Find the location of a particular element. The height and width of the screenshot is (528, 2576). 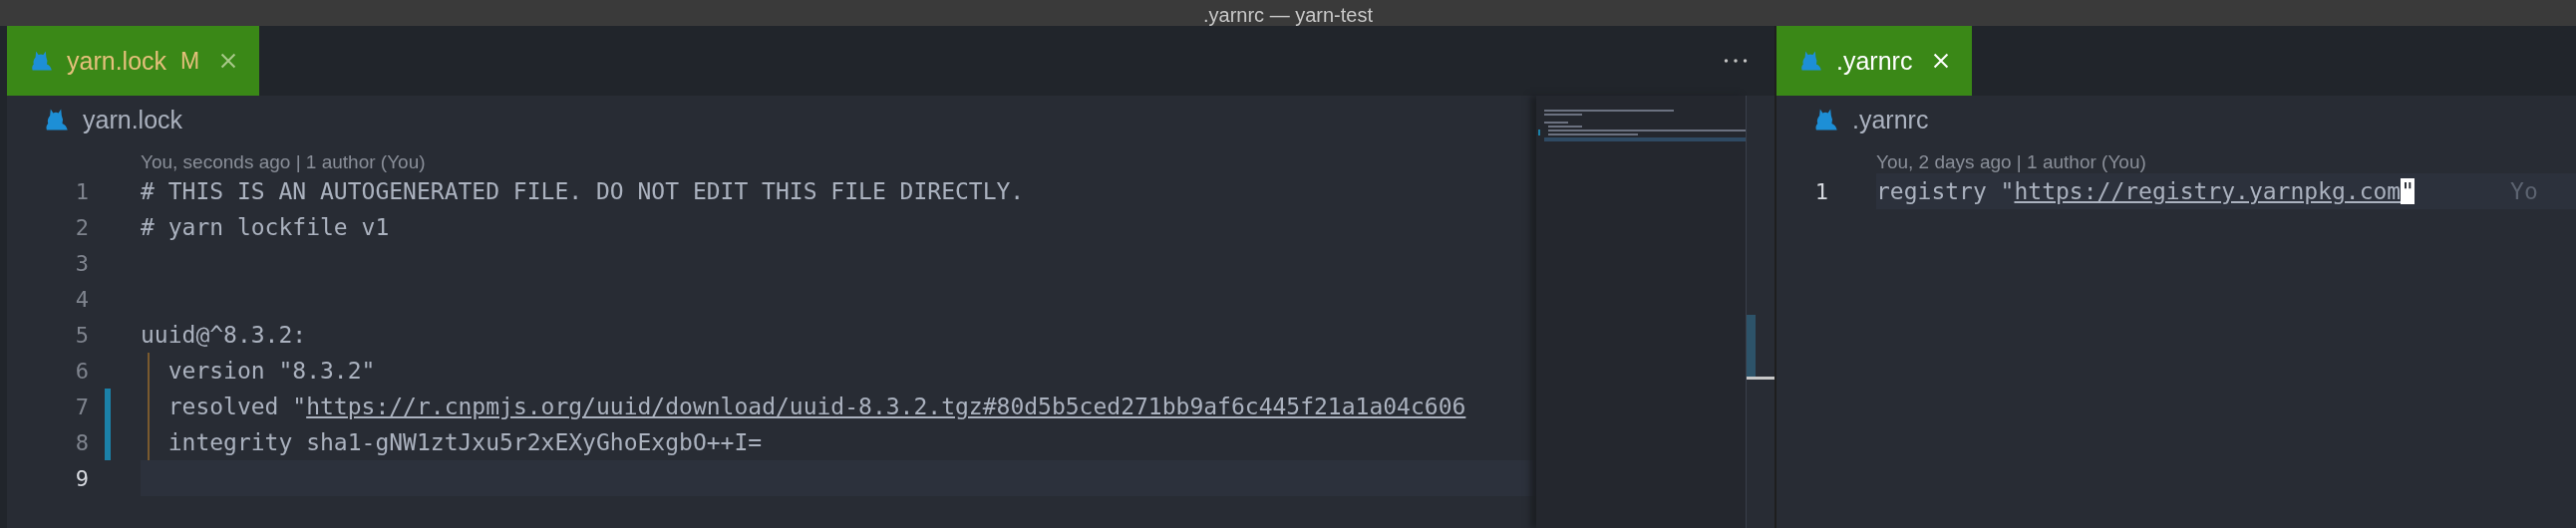

code-line: # yarn lockfile v1 is located at coordinates (265, 227).